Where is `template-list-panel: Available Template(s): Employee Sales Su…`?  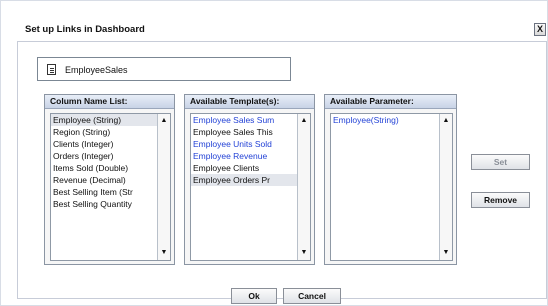
template-list-panel: Available Template(s): Employee Sales Su… is located at coordinates (249, 179).